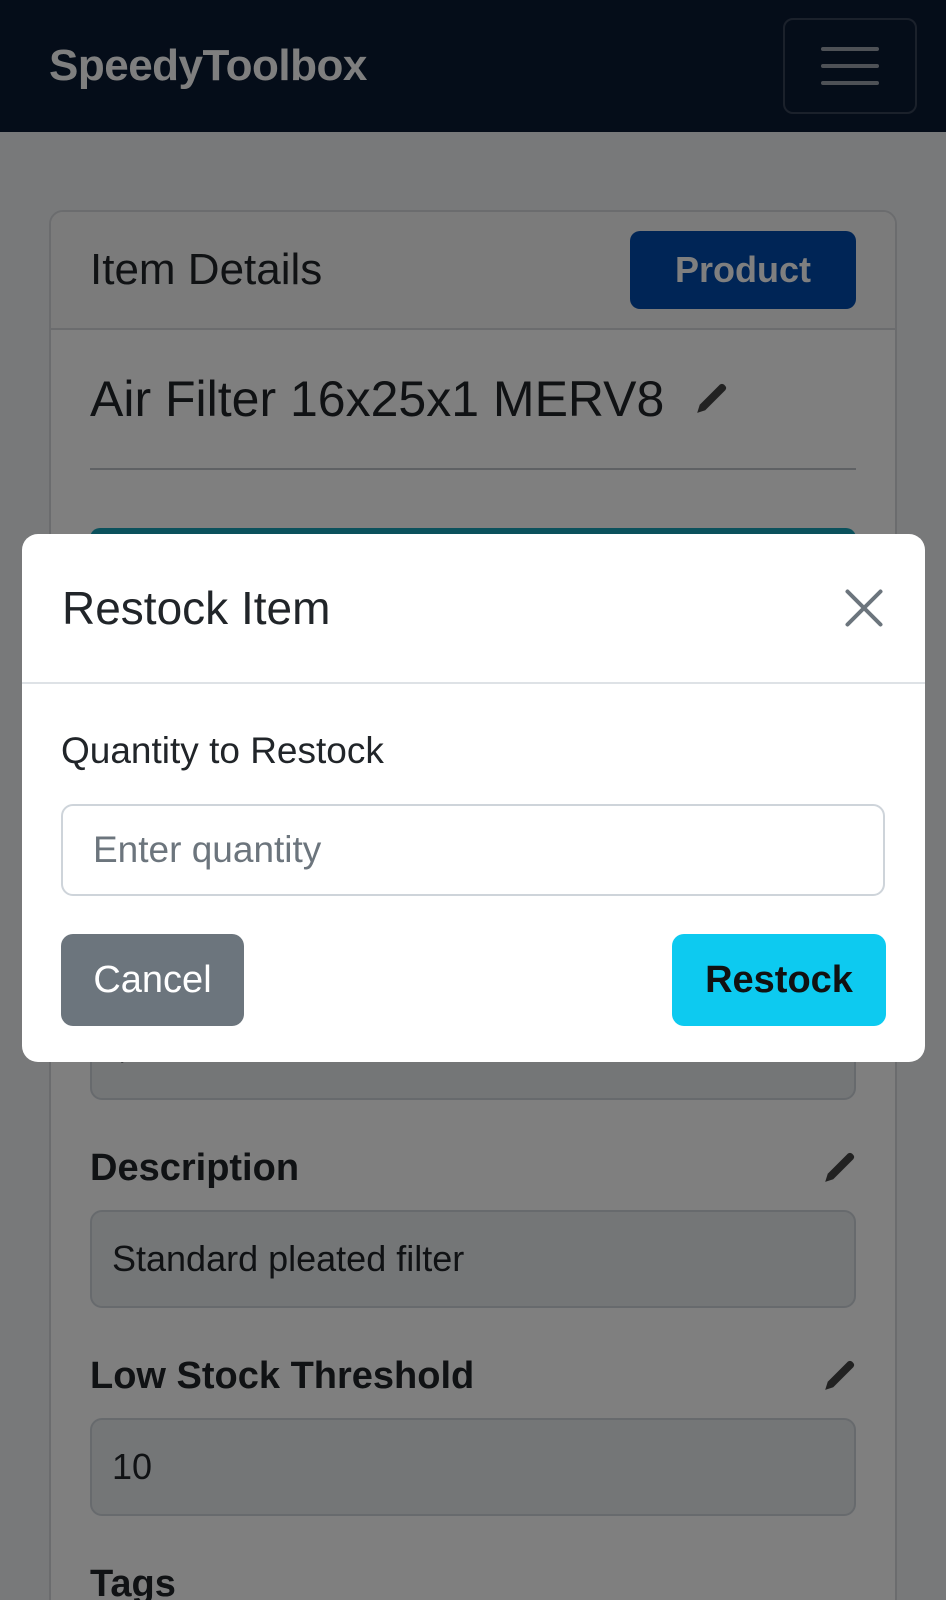 This screenshot has width=946, height=1600. What do you see at coordinates (222, 750) in the screenshot?
I see `quantity-label: Quantity to Restock` at bounding box center [222, 750].